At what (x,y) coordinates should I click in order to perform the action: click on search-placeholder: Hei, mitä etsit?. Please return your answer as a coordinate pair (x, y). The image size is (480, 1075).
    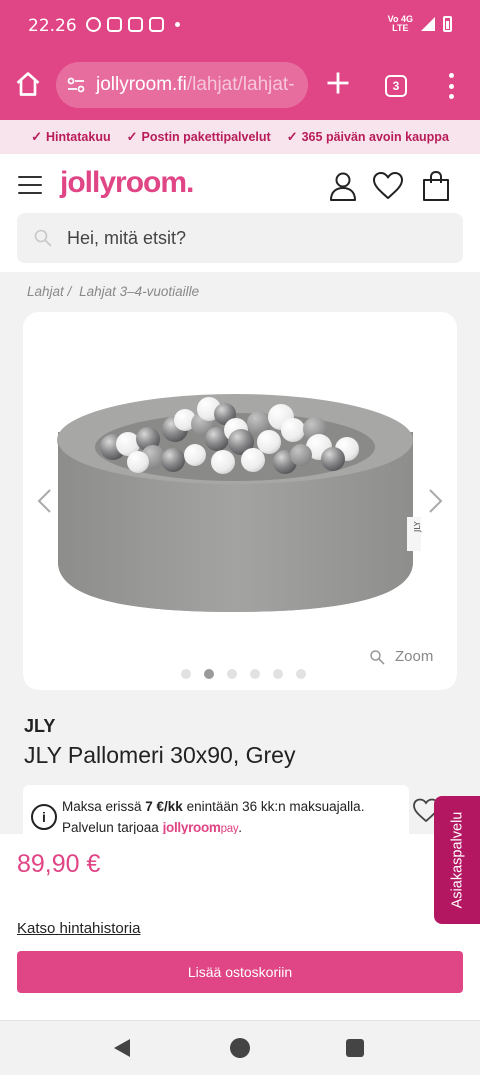
    Looking at the image, I should click on (127, 237).